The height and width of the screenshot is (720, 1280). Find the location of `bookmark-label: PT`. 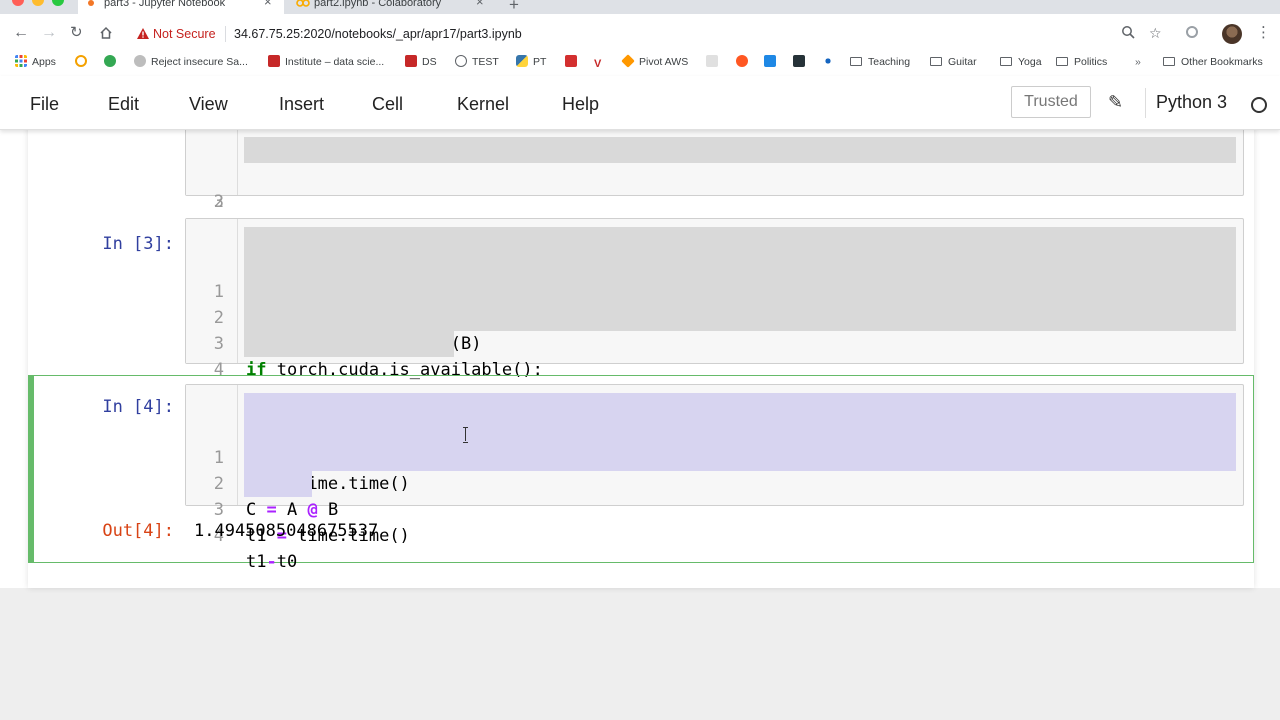

bookmark-label: PT is located at coordinates (540, 62).